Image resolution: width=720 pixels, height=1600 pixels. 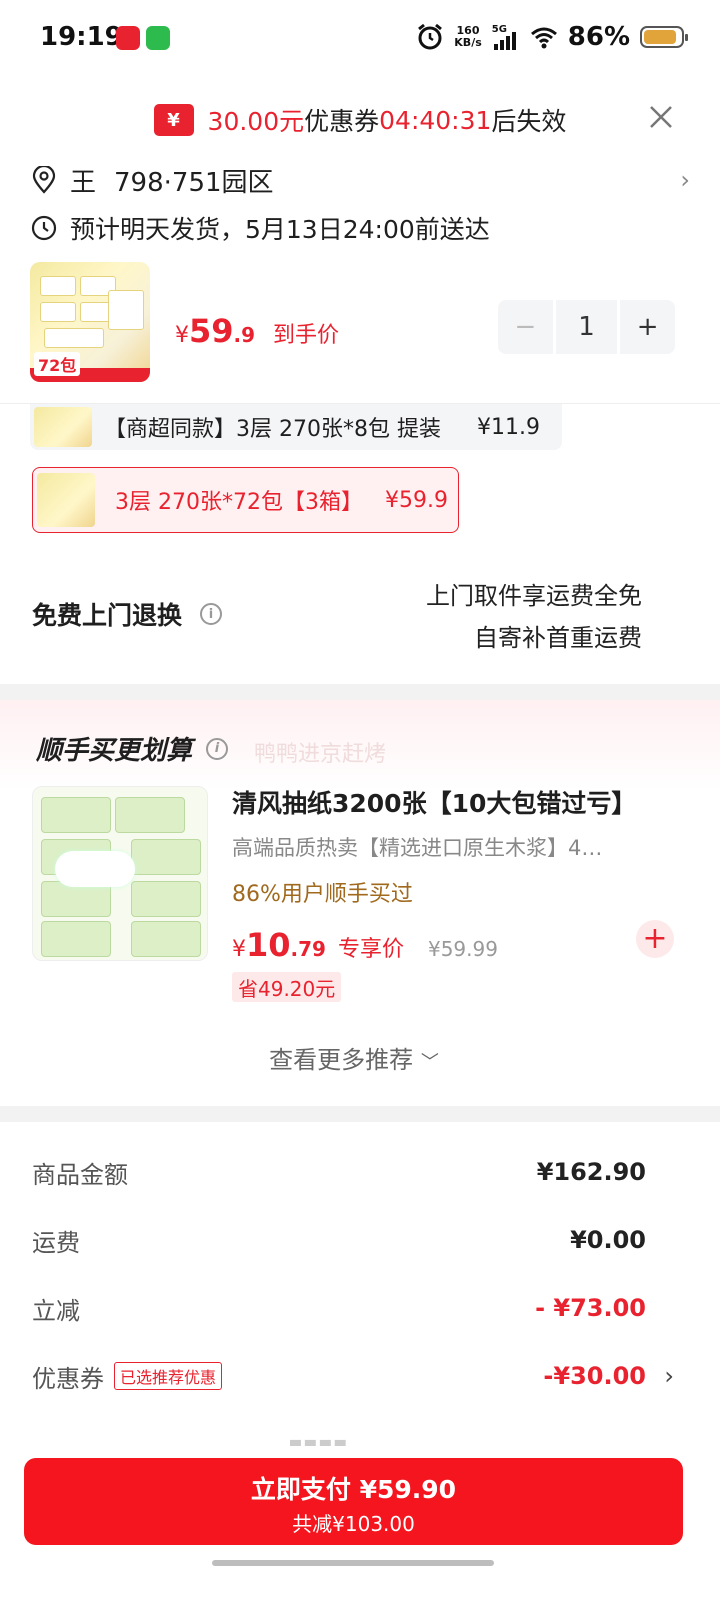 What do you see at coordinates (365, 945) in the screenshot?
I see `recommend-price: ¥ 10 .79 专享价 ¥59.99` at bounding box center [365, 945].